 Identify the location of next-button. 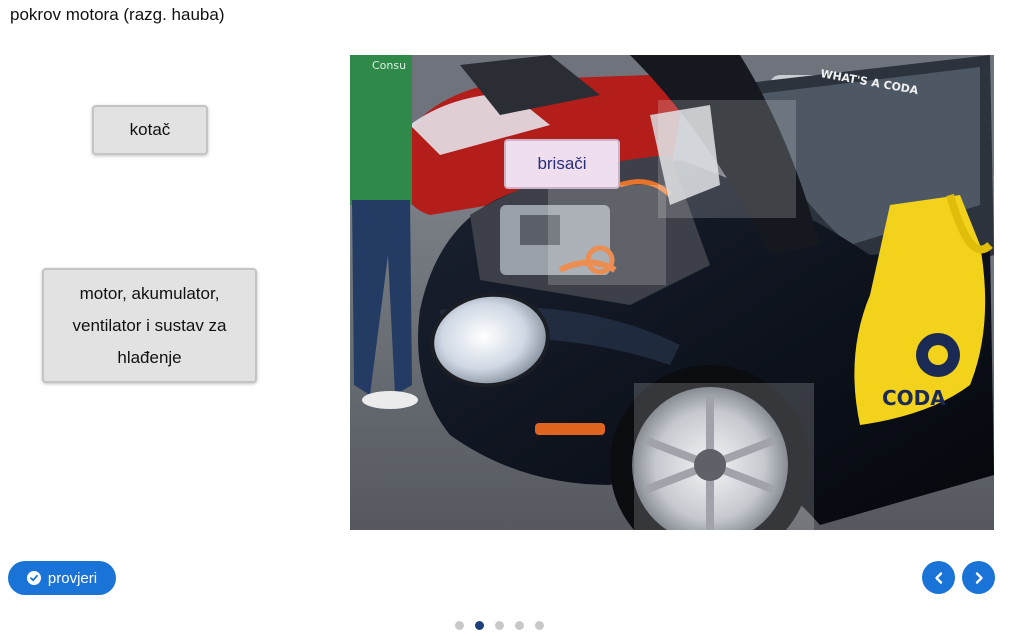
(978, 577).